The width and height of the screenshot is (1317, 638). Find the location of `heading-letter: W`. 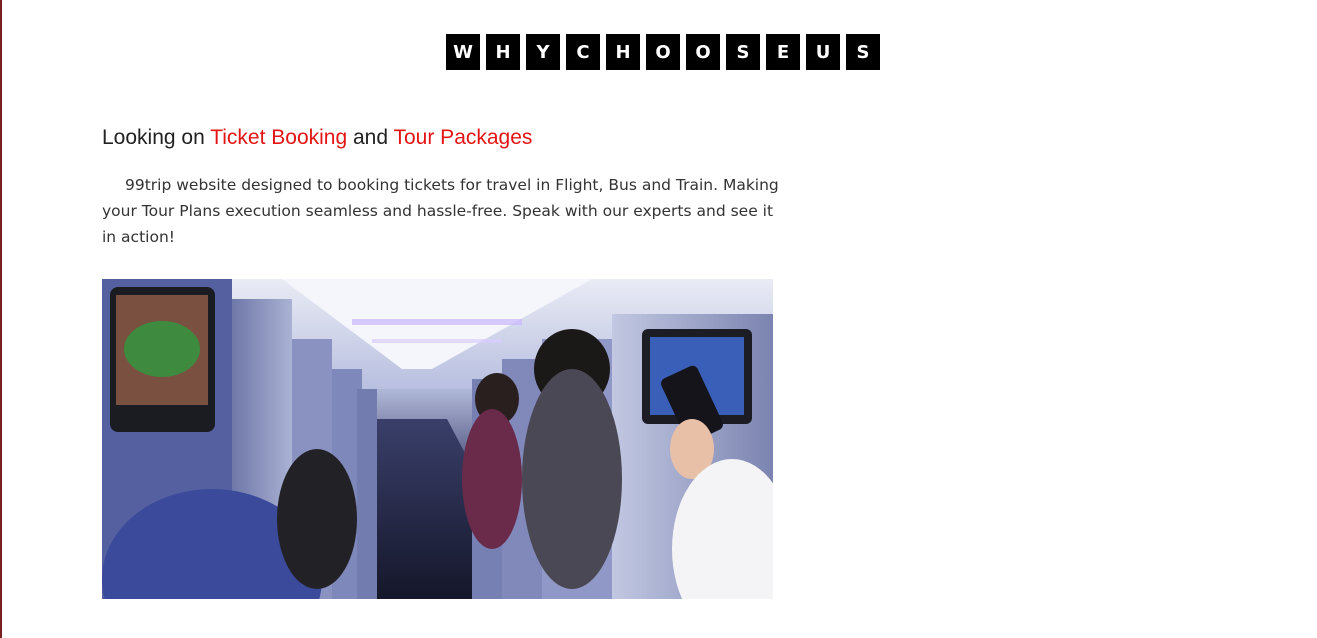

heading-letter: W is located at coordinates (463, 52).